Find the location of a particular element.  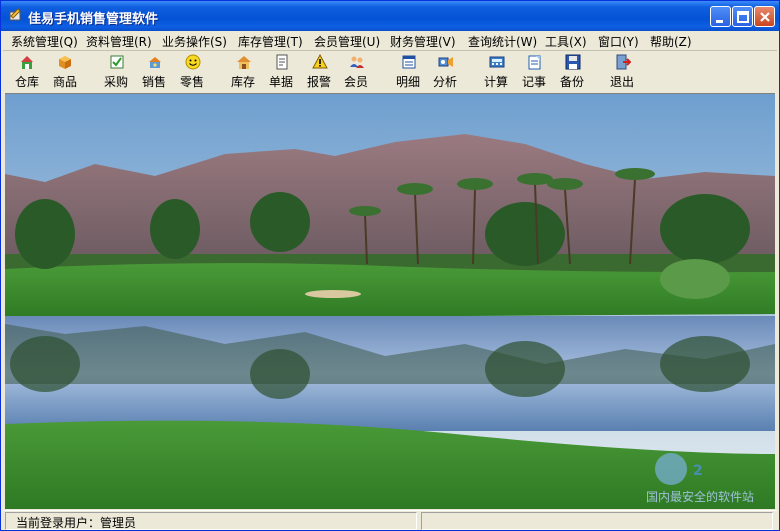

maximize-icon is located at coordinates (743, 17).